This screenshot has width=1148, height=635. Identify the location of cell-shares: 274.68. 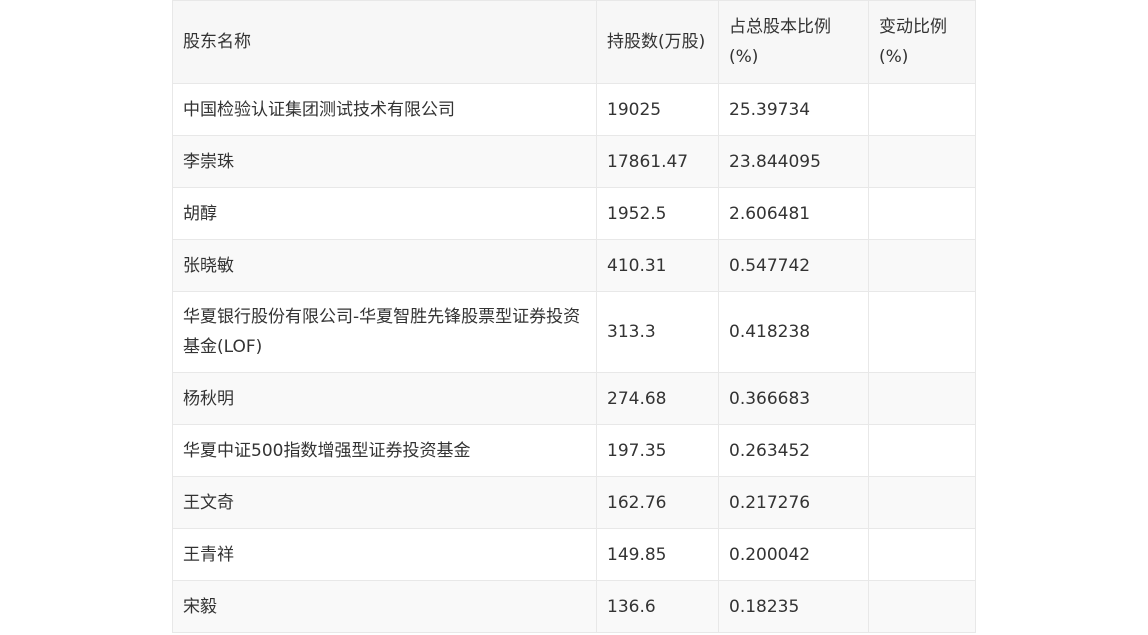
(657, 398).